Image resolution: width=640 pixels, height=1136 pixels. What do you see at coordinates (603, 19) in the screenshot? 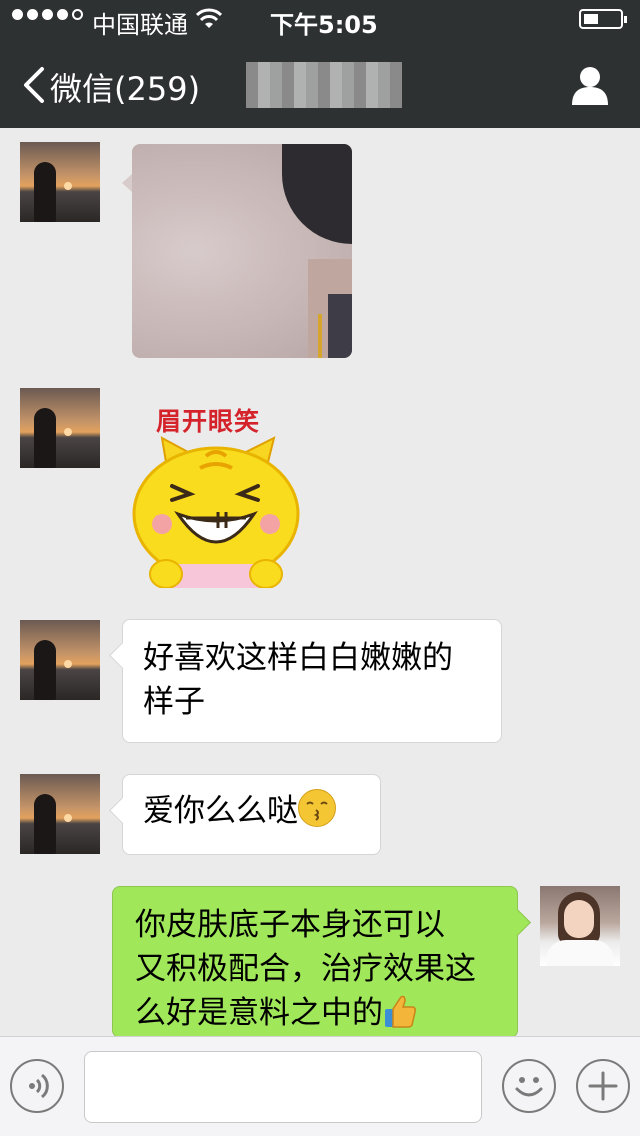
I see `battery-icon` at bounding box center [603, 19].